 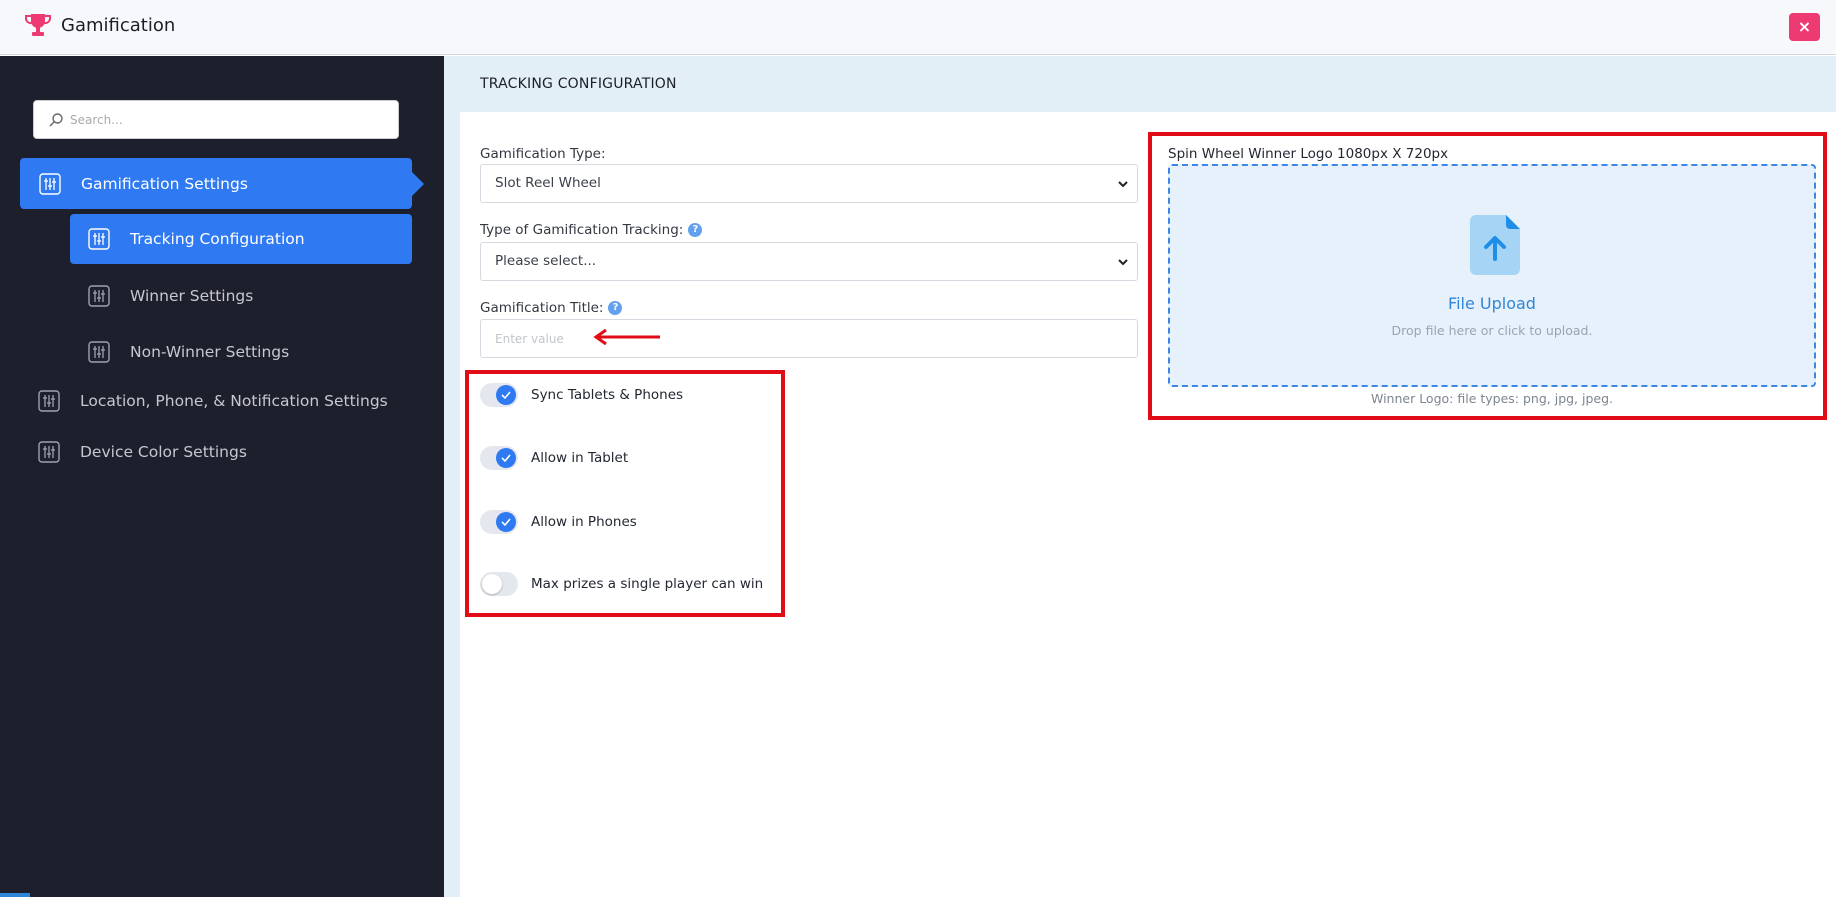 I want to click on section-title: TRACKING CONFIGURATION, so click(x=578, y=84).